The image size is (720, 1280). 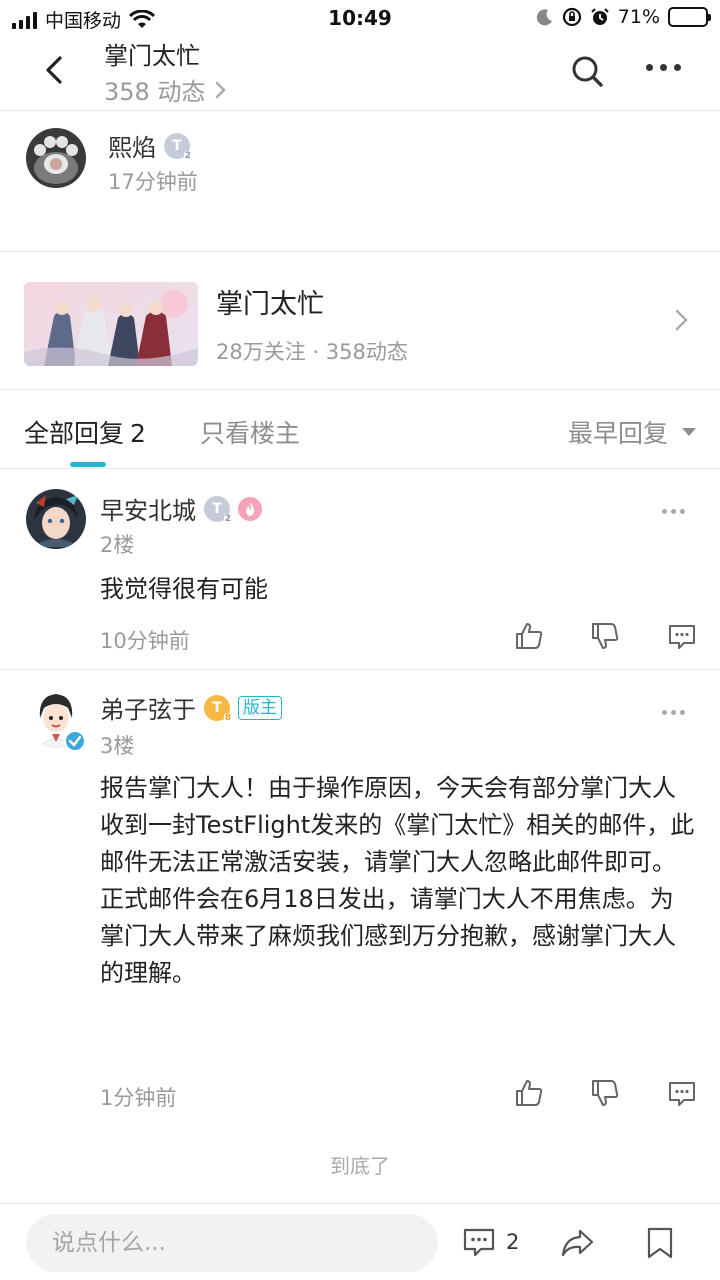 I want to click on reply-floor: 2楼, so click(x=117, y=545).